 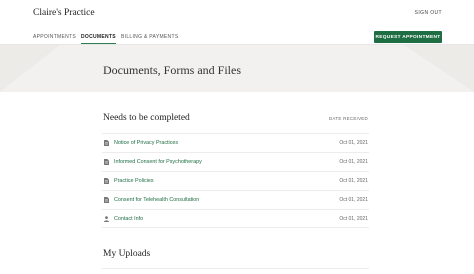 I want to click on request-appointment-button: REQUEST APPOINTMENT, so click(x=408, y=37).